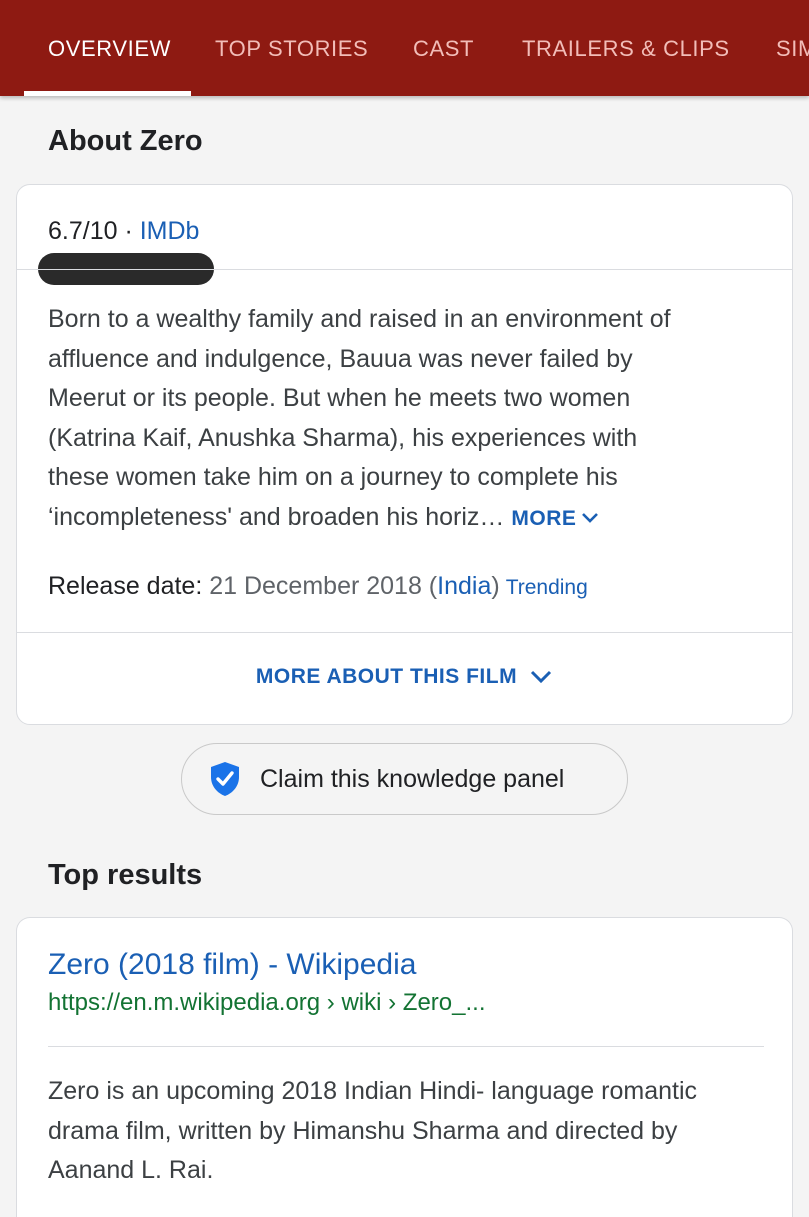 The height and width of the screenshot is (1217, 809). Describe the element at coordinates (83, 231) in the screenshot. I see `rating-value: 6.7/10` at that location.